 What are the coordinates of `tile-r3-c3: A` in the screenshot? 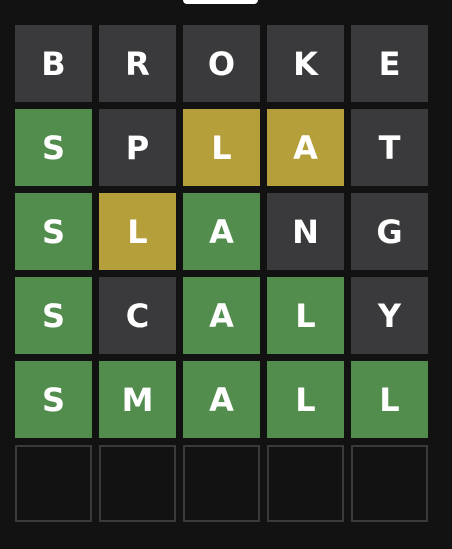 It's located at (221, 231).